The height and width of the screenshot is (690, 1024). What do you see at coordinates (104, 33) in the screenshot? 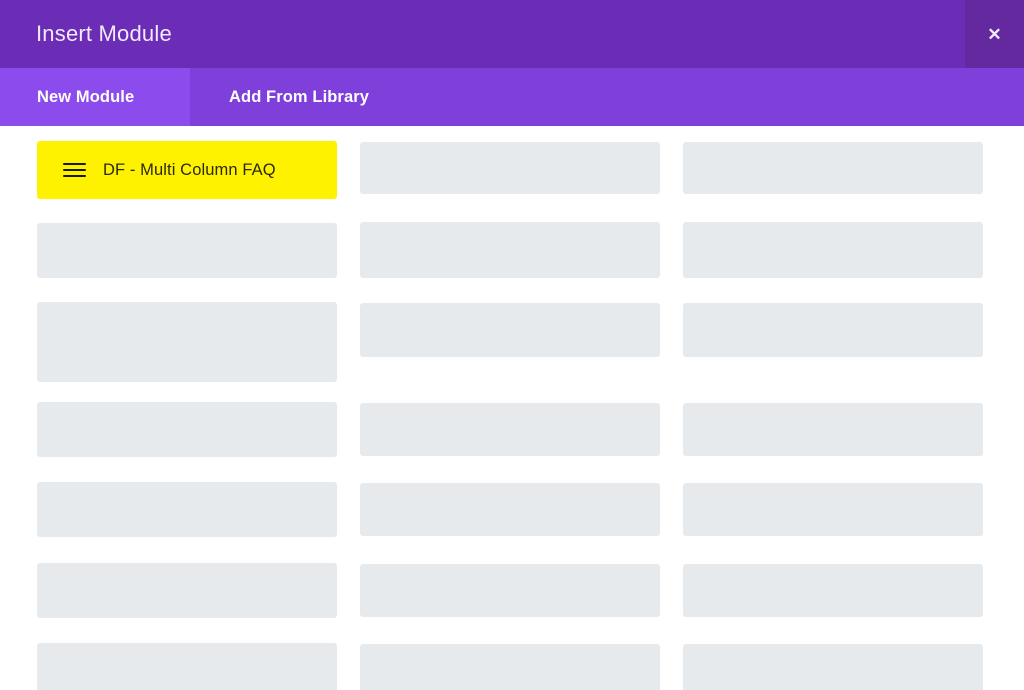
I see `page-title: Insert Module` at bounding box center [104, 33].